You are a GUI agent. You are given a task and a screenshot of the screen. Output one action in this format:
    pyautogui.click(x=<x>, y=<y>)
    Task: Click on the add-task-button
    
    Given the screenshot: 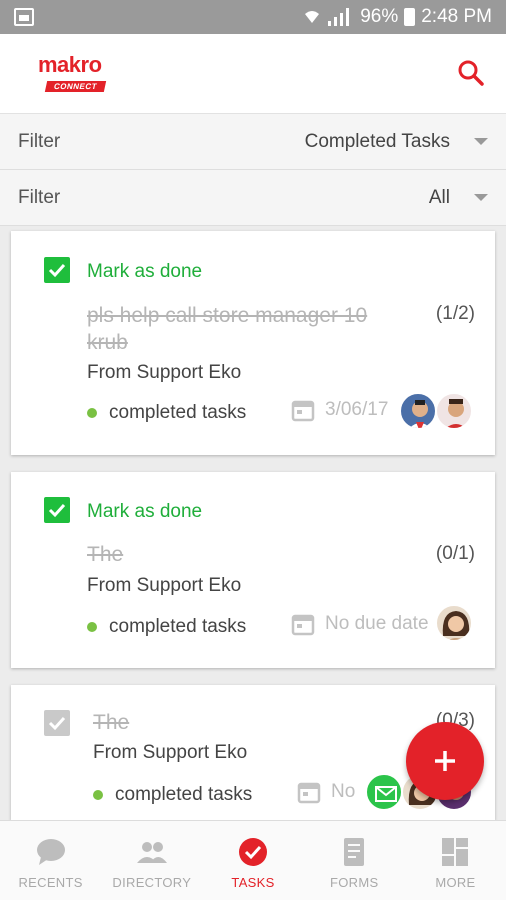 What is the action you would take?
    pyautogui.click(x=445, y=761)
    